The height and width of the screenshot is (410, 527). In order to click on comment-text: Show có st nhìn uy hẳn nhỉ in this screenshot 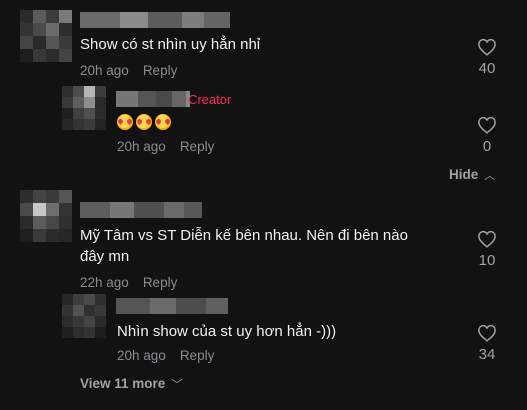, I will do `click(170, 44)`.